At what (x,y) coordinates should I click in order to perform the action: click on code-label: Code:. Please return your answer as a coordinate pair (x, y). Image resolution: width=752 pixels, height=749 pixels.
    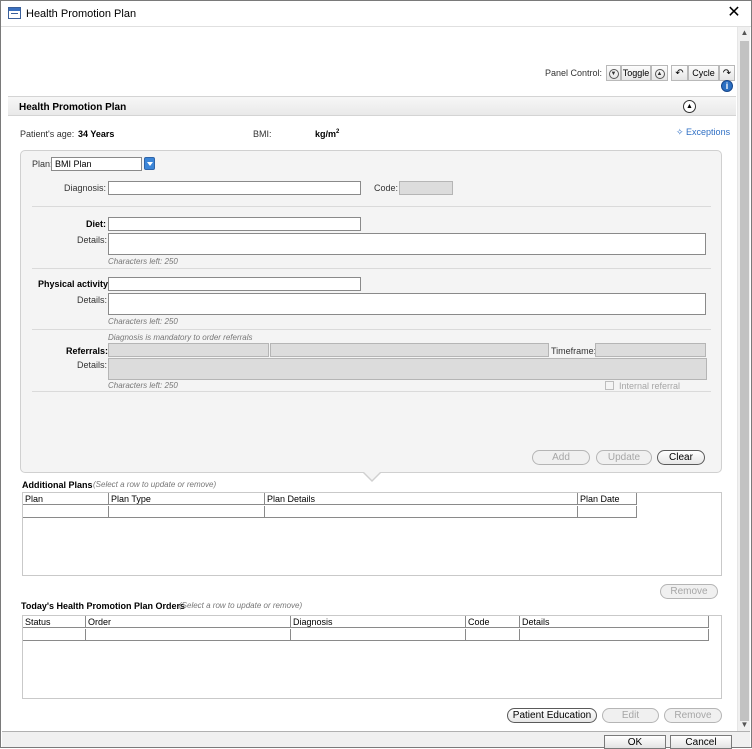
    Looking at the image, I should click on (386, 188).